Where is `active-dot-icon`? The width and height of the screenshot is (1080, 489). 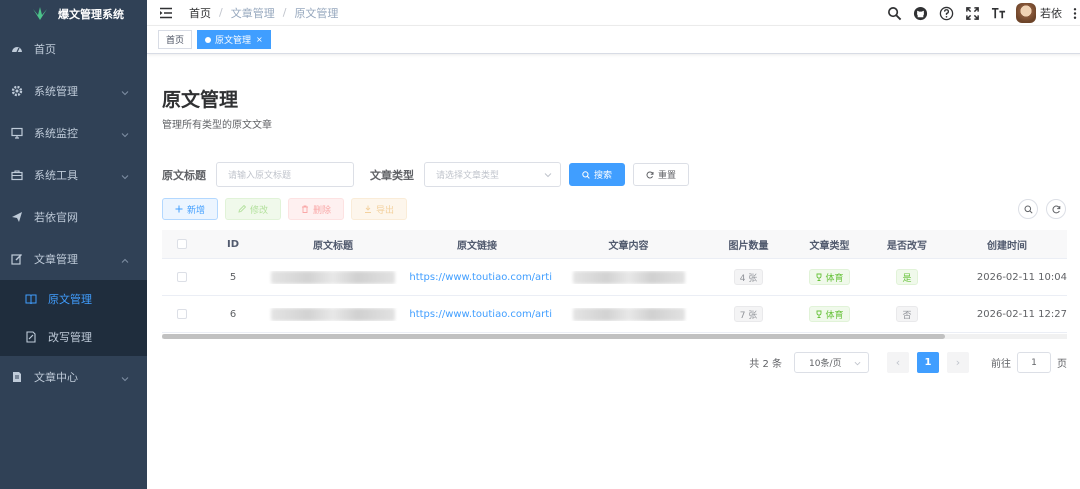 active-dot-icon is located at coordinates (208, 39).